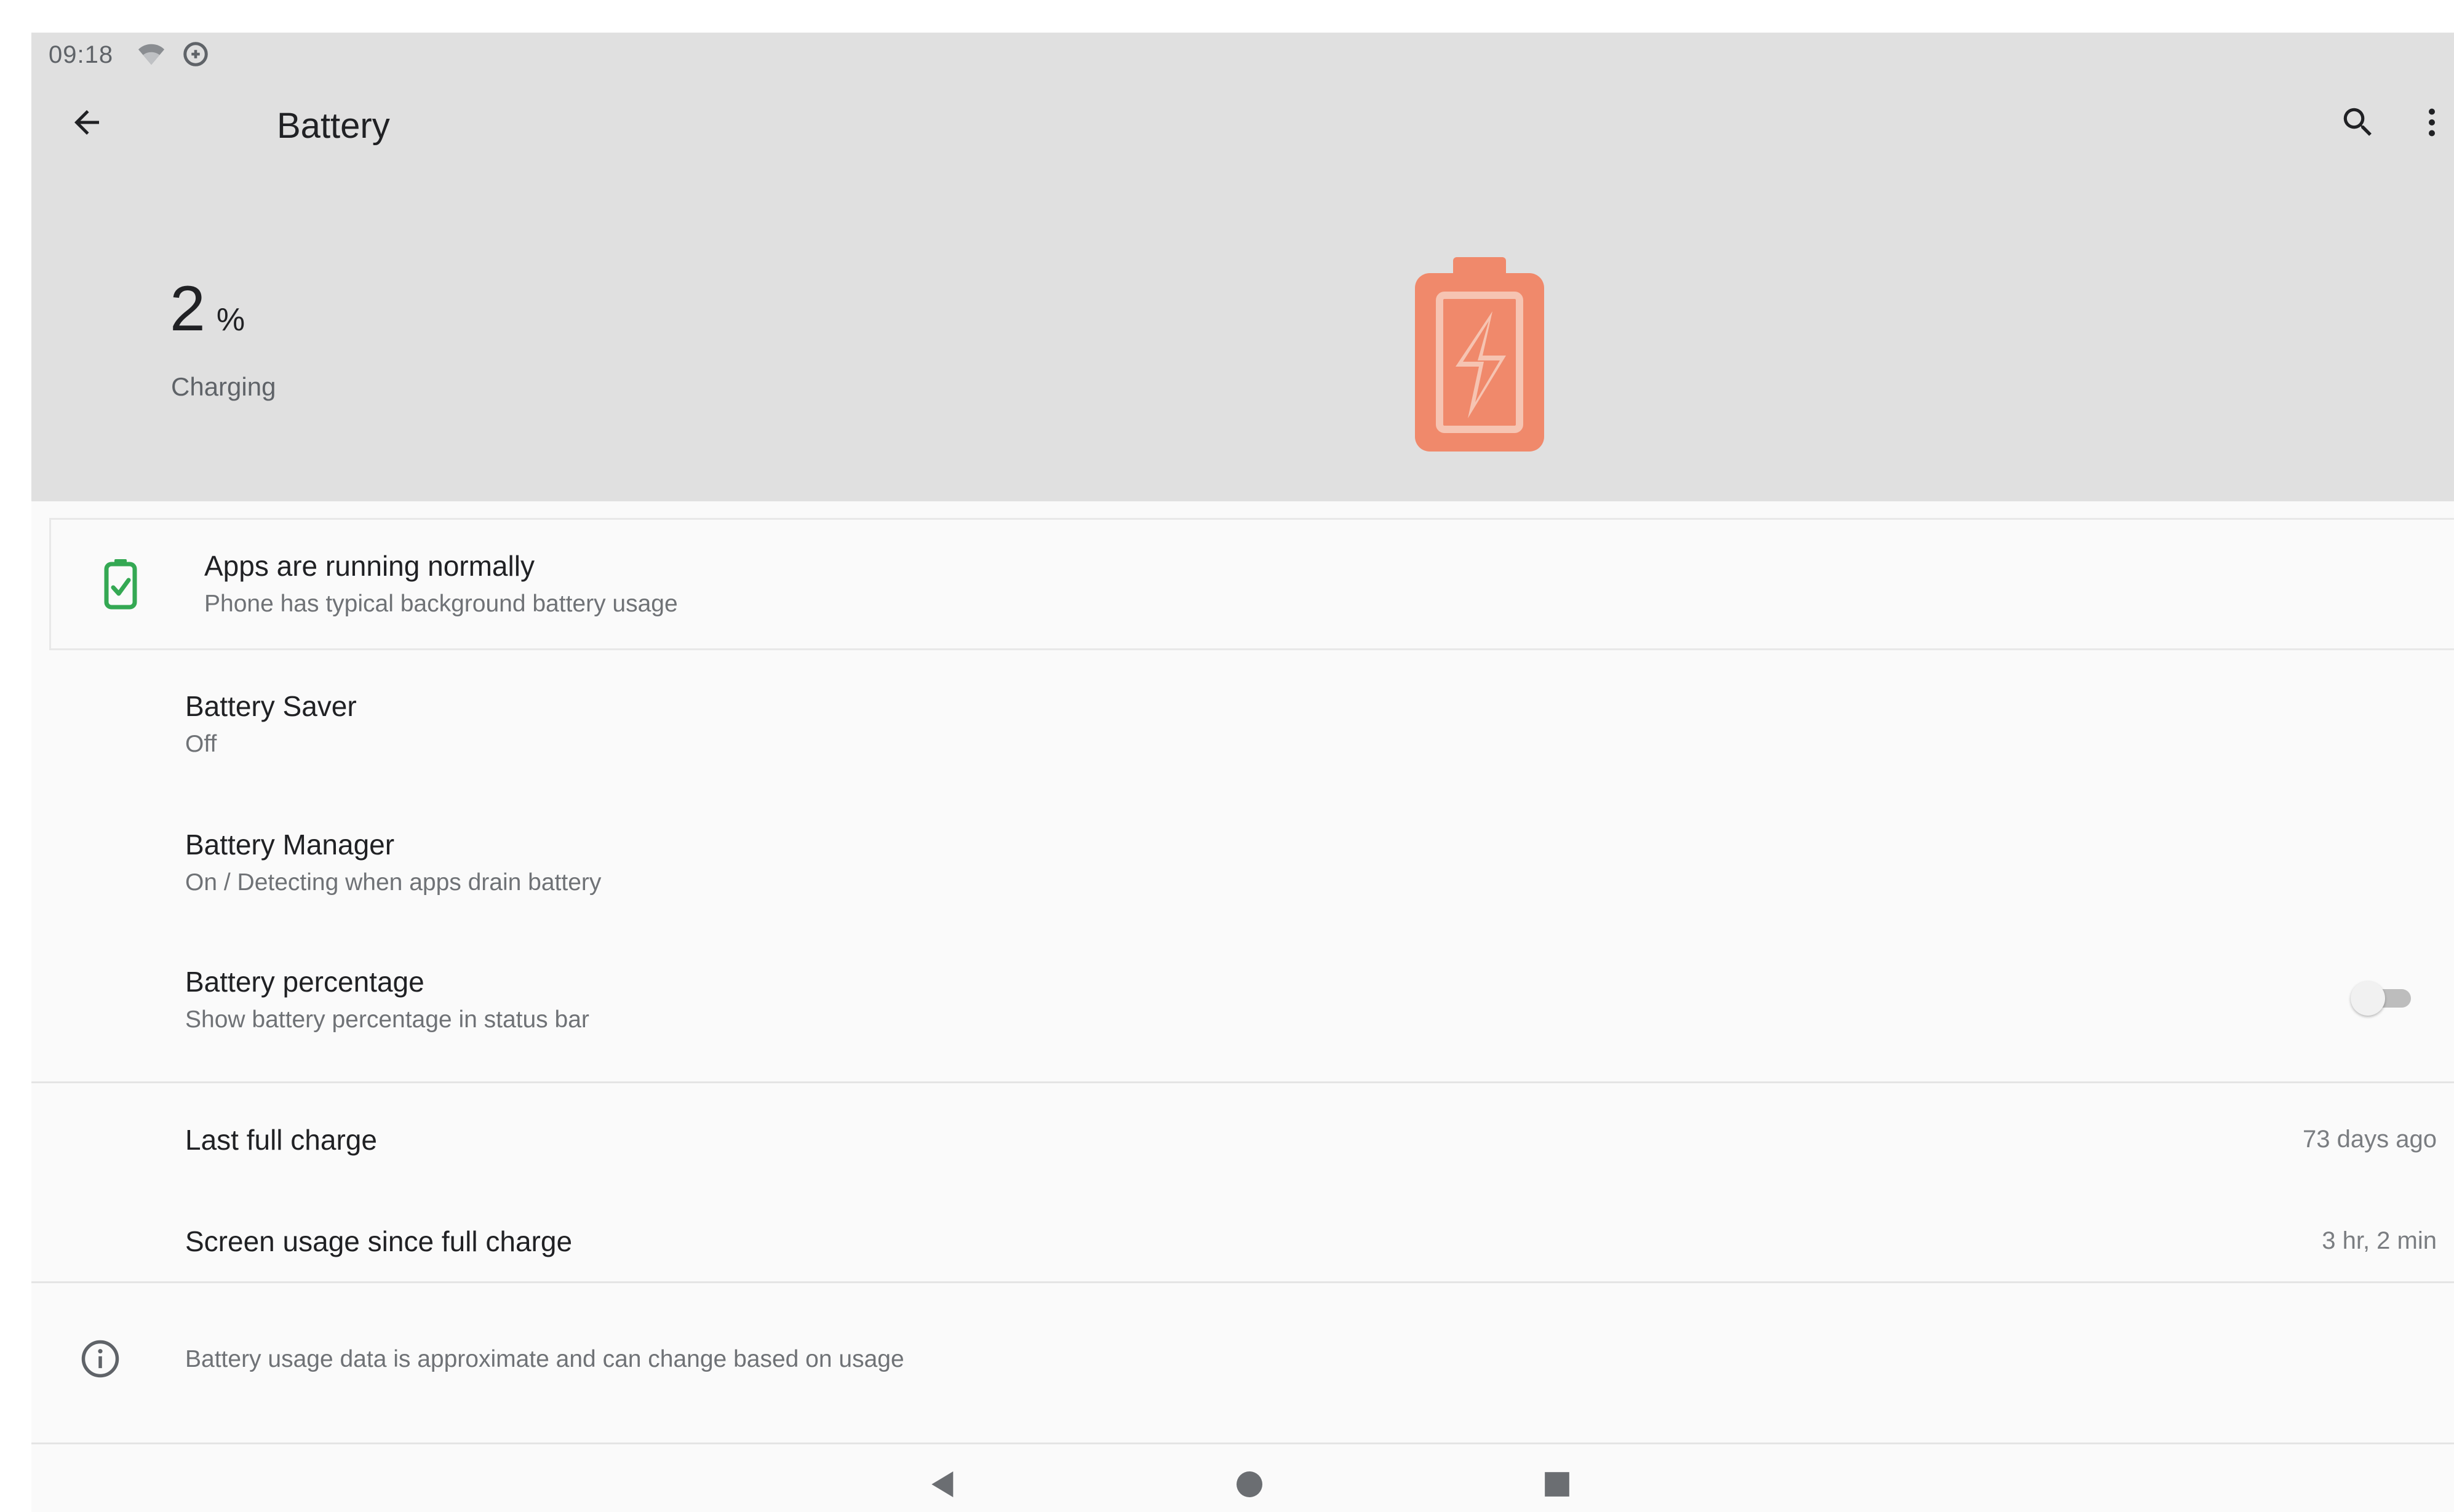  I want to click on screen-usage-title: Screen usage since full charge, so click(379, 1241).